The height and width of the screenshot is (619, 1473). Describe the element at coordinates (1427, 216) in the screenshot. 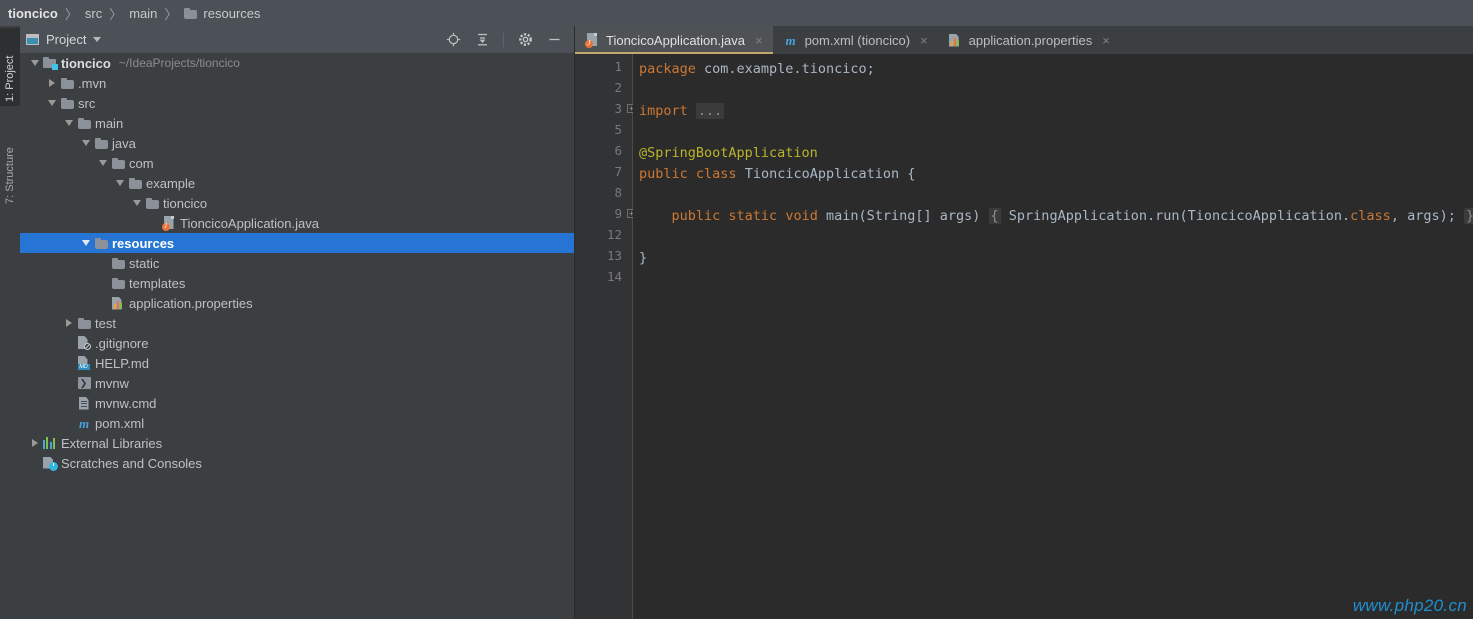

I see `code-token: , args);` at that location.